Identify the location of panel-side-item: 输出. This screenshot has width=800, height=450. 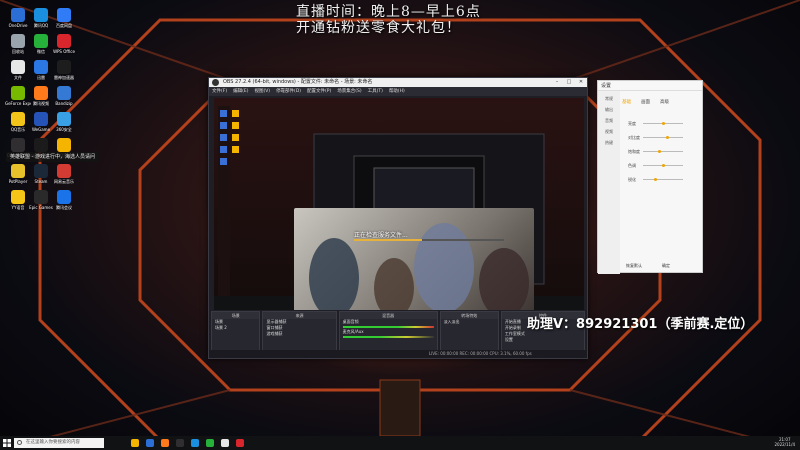
(609, 110).